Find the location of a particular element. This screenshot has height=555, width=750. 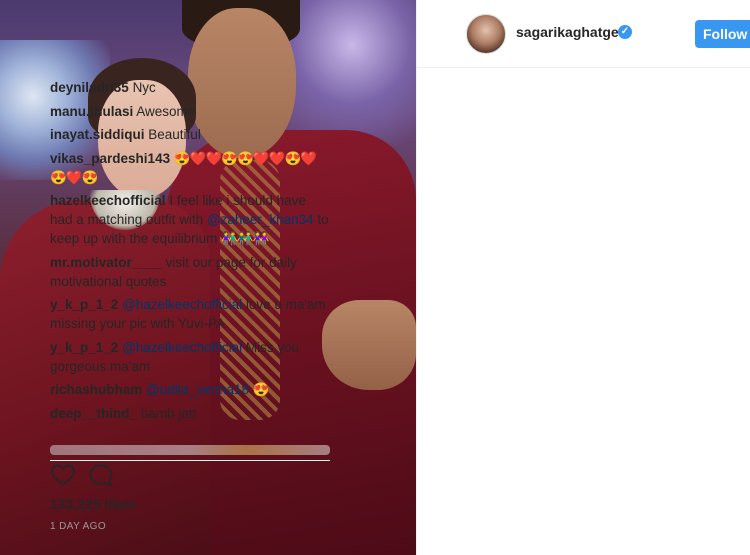

follow-button: Follow is located at coordinates (722, 34).